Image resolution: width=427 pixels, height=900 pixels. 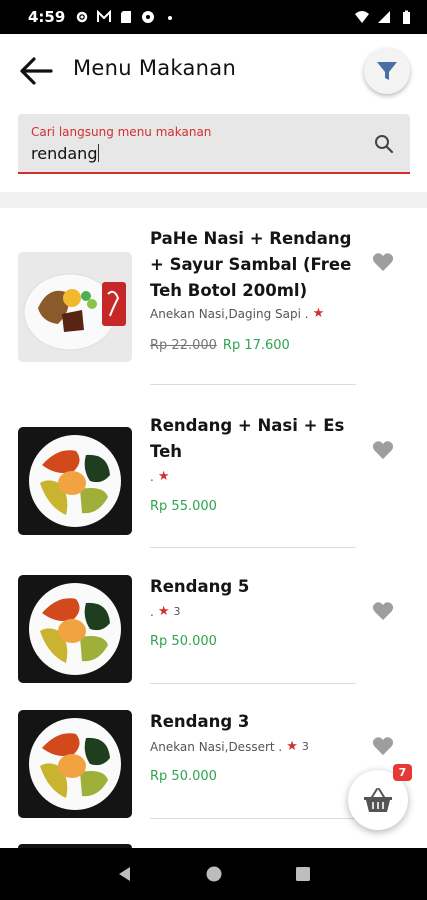 What do you see at coordinates (200, 586) in the screenshot?
I see `item-name: Rendang 5` at bounding box center [200, 586].